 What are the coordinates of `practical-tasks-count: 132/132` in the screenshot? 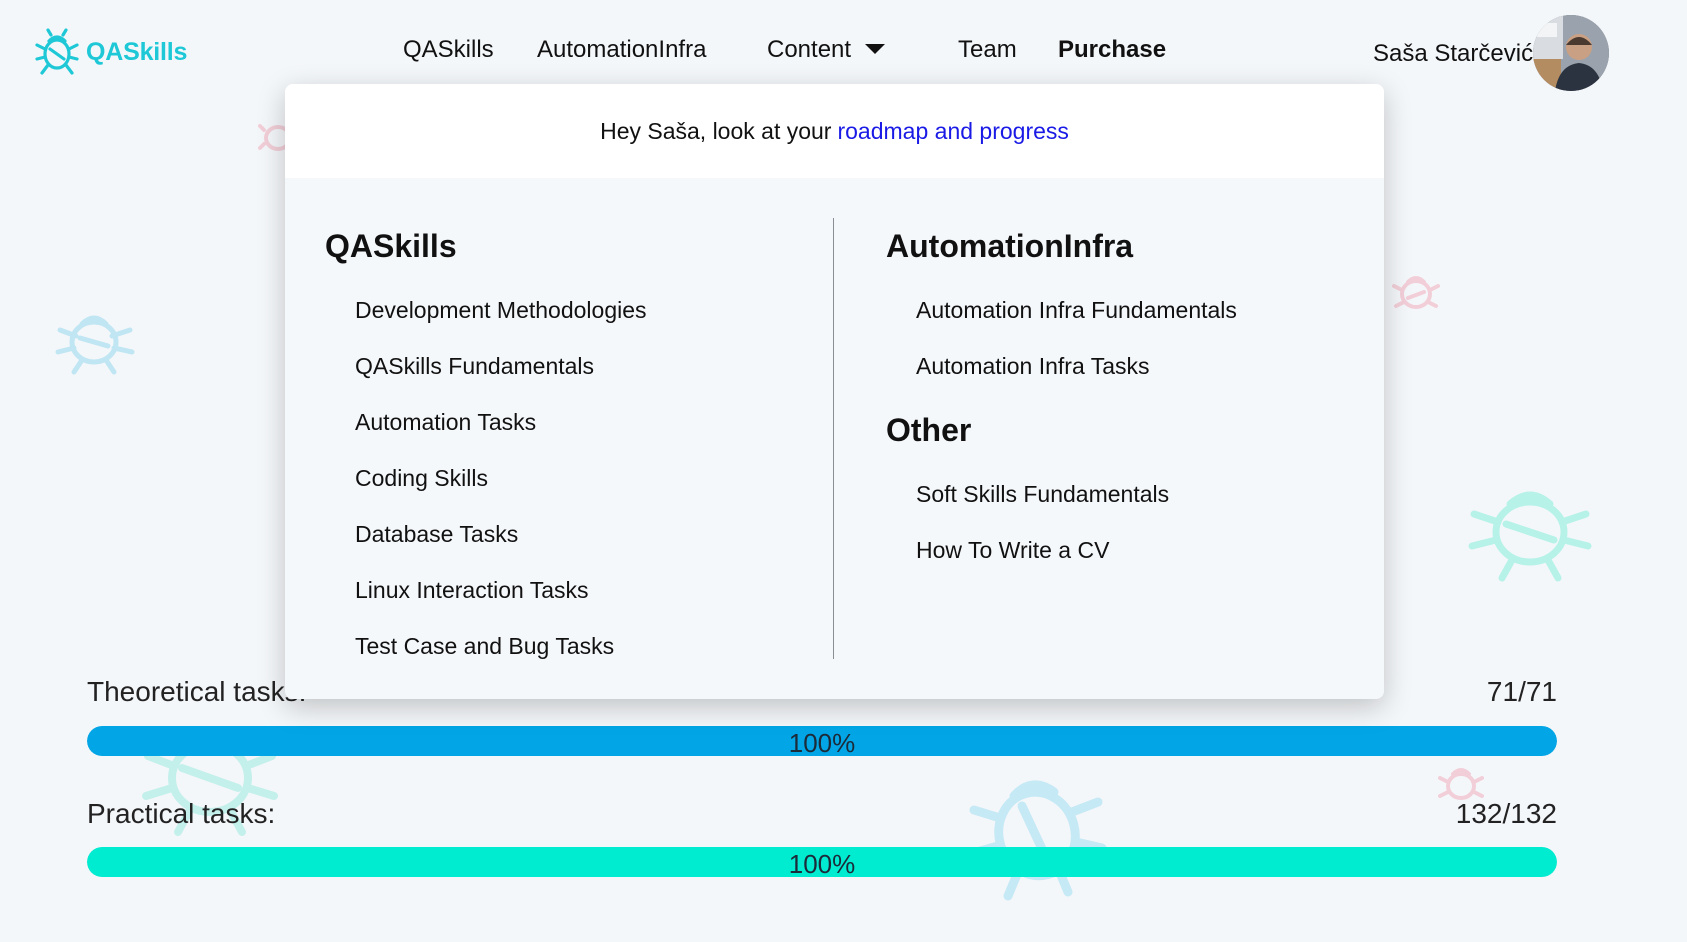 It's located at (1506, 813).